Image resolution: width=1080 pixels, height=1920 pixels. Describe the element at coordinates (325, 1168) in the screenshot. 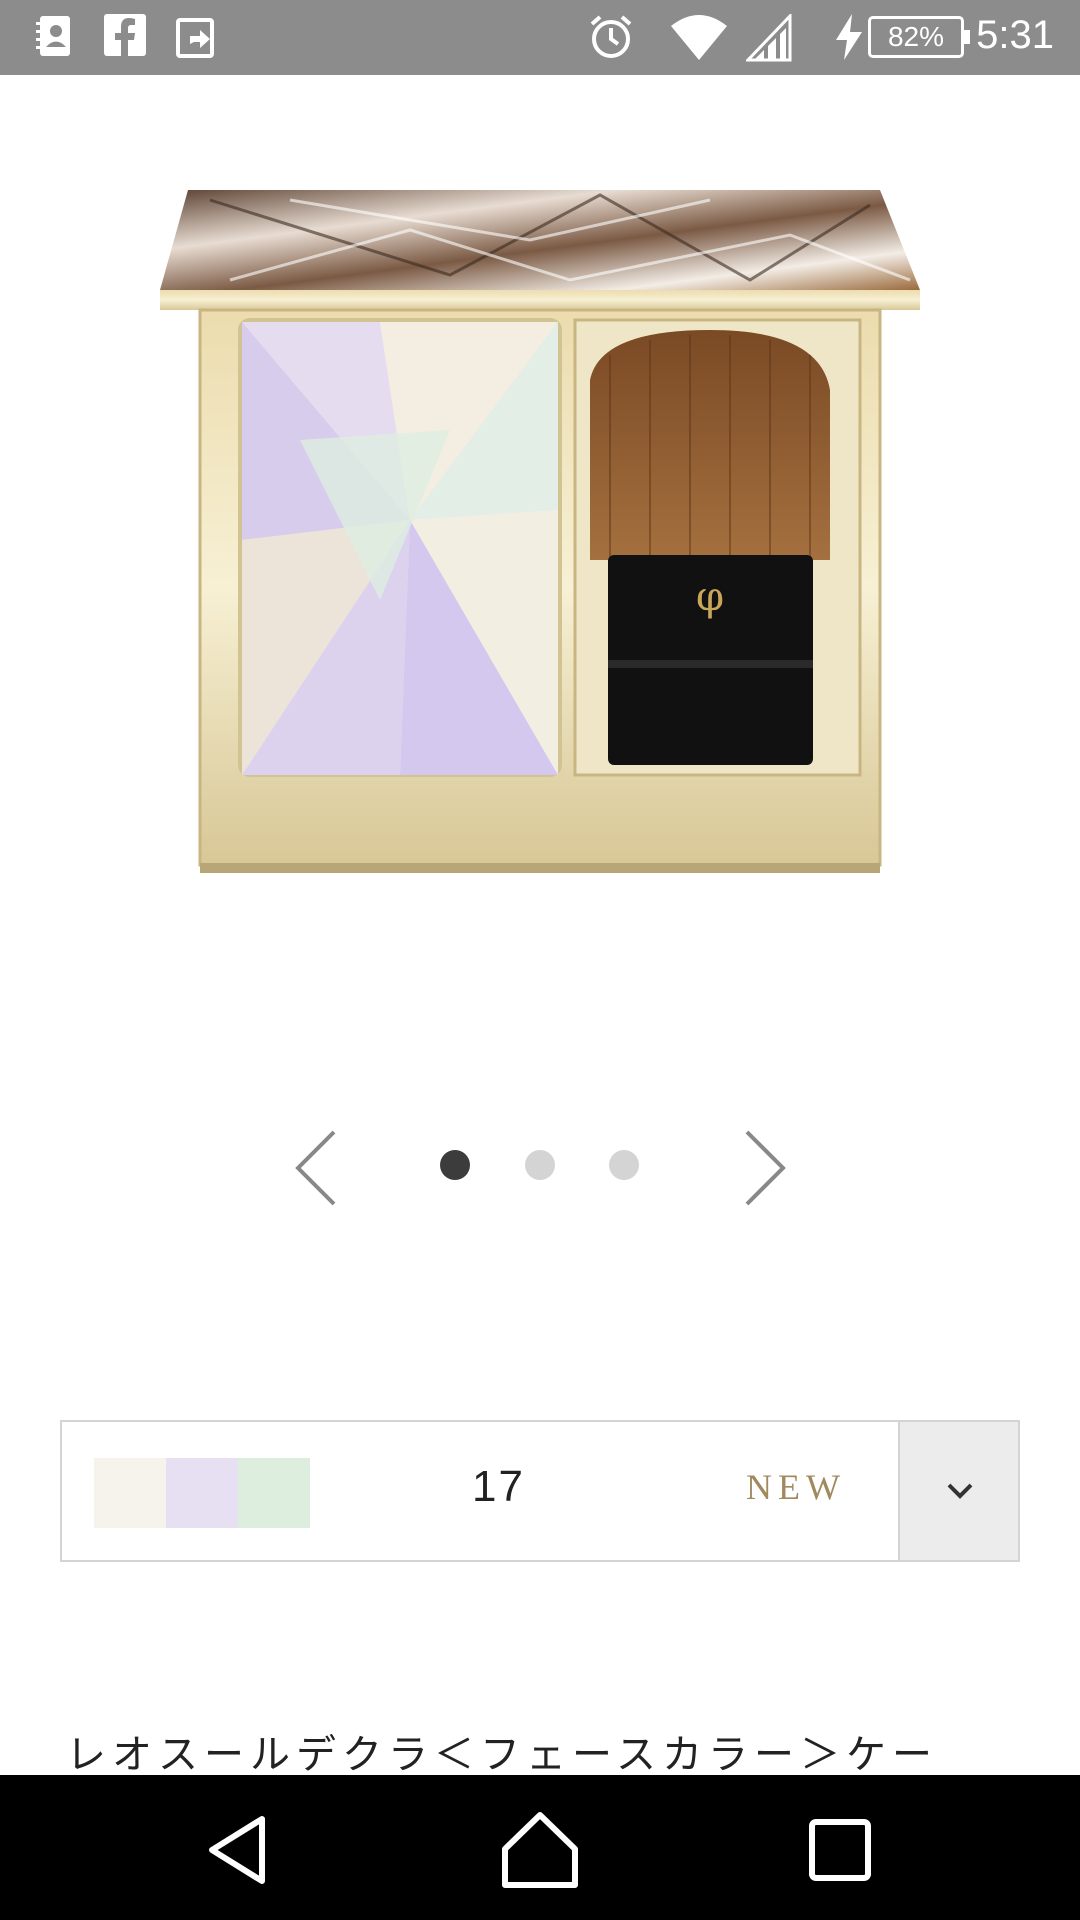

I see `chevron-left-icon` at that location.